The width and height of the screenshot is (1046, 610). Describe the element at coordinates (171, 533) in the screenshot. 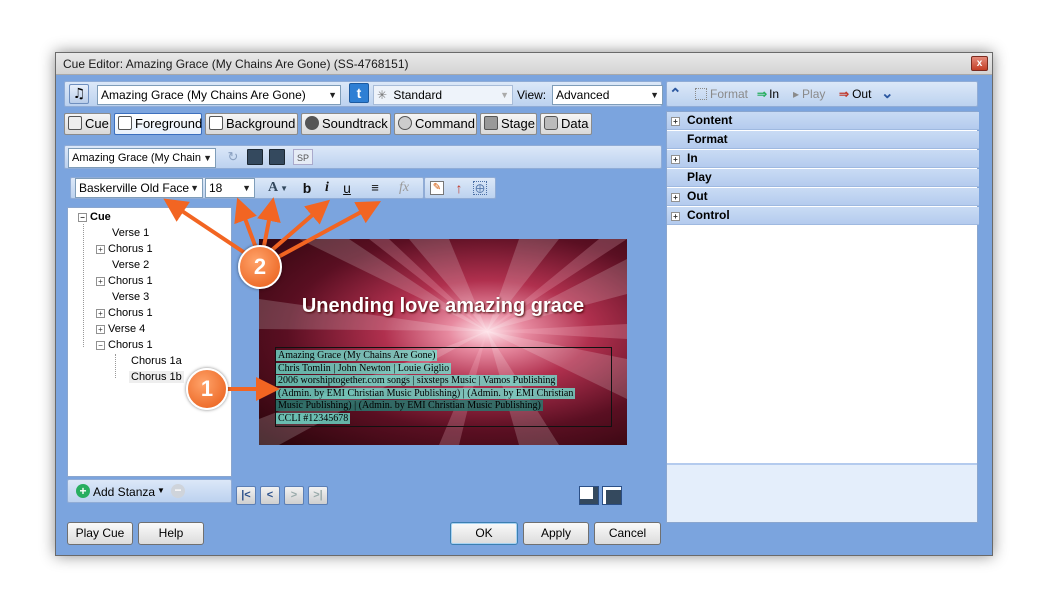

I see `help-button: Help` at that location.